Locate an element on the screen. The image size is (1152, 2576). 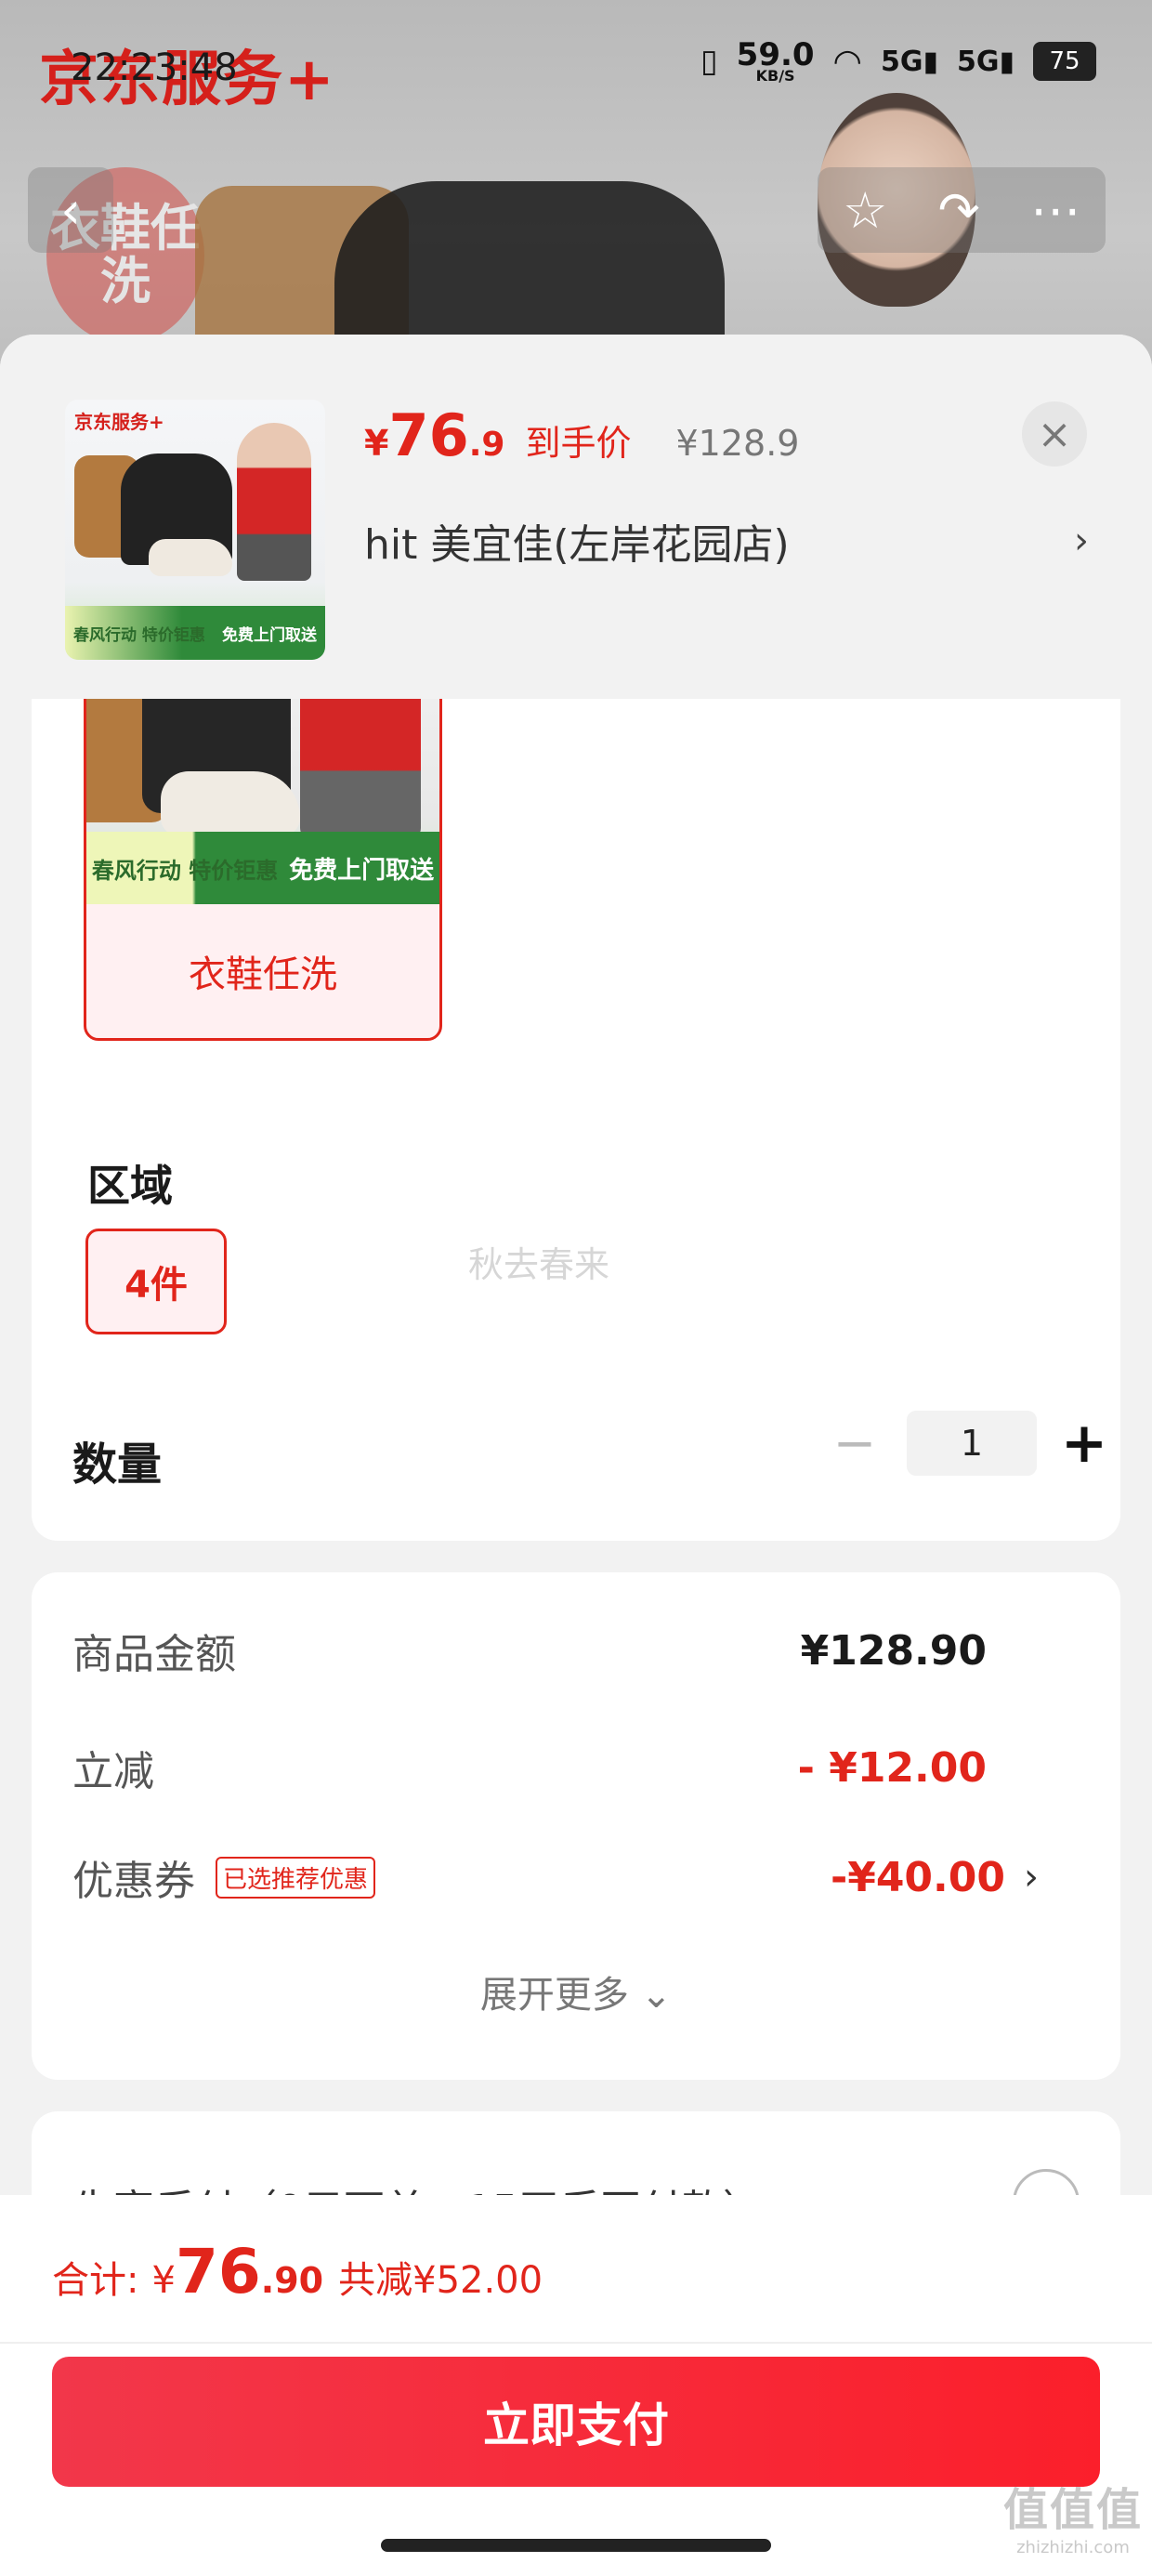
signal-5g-icon: 5G▮ is located at coordinates (909, 61).